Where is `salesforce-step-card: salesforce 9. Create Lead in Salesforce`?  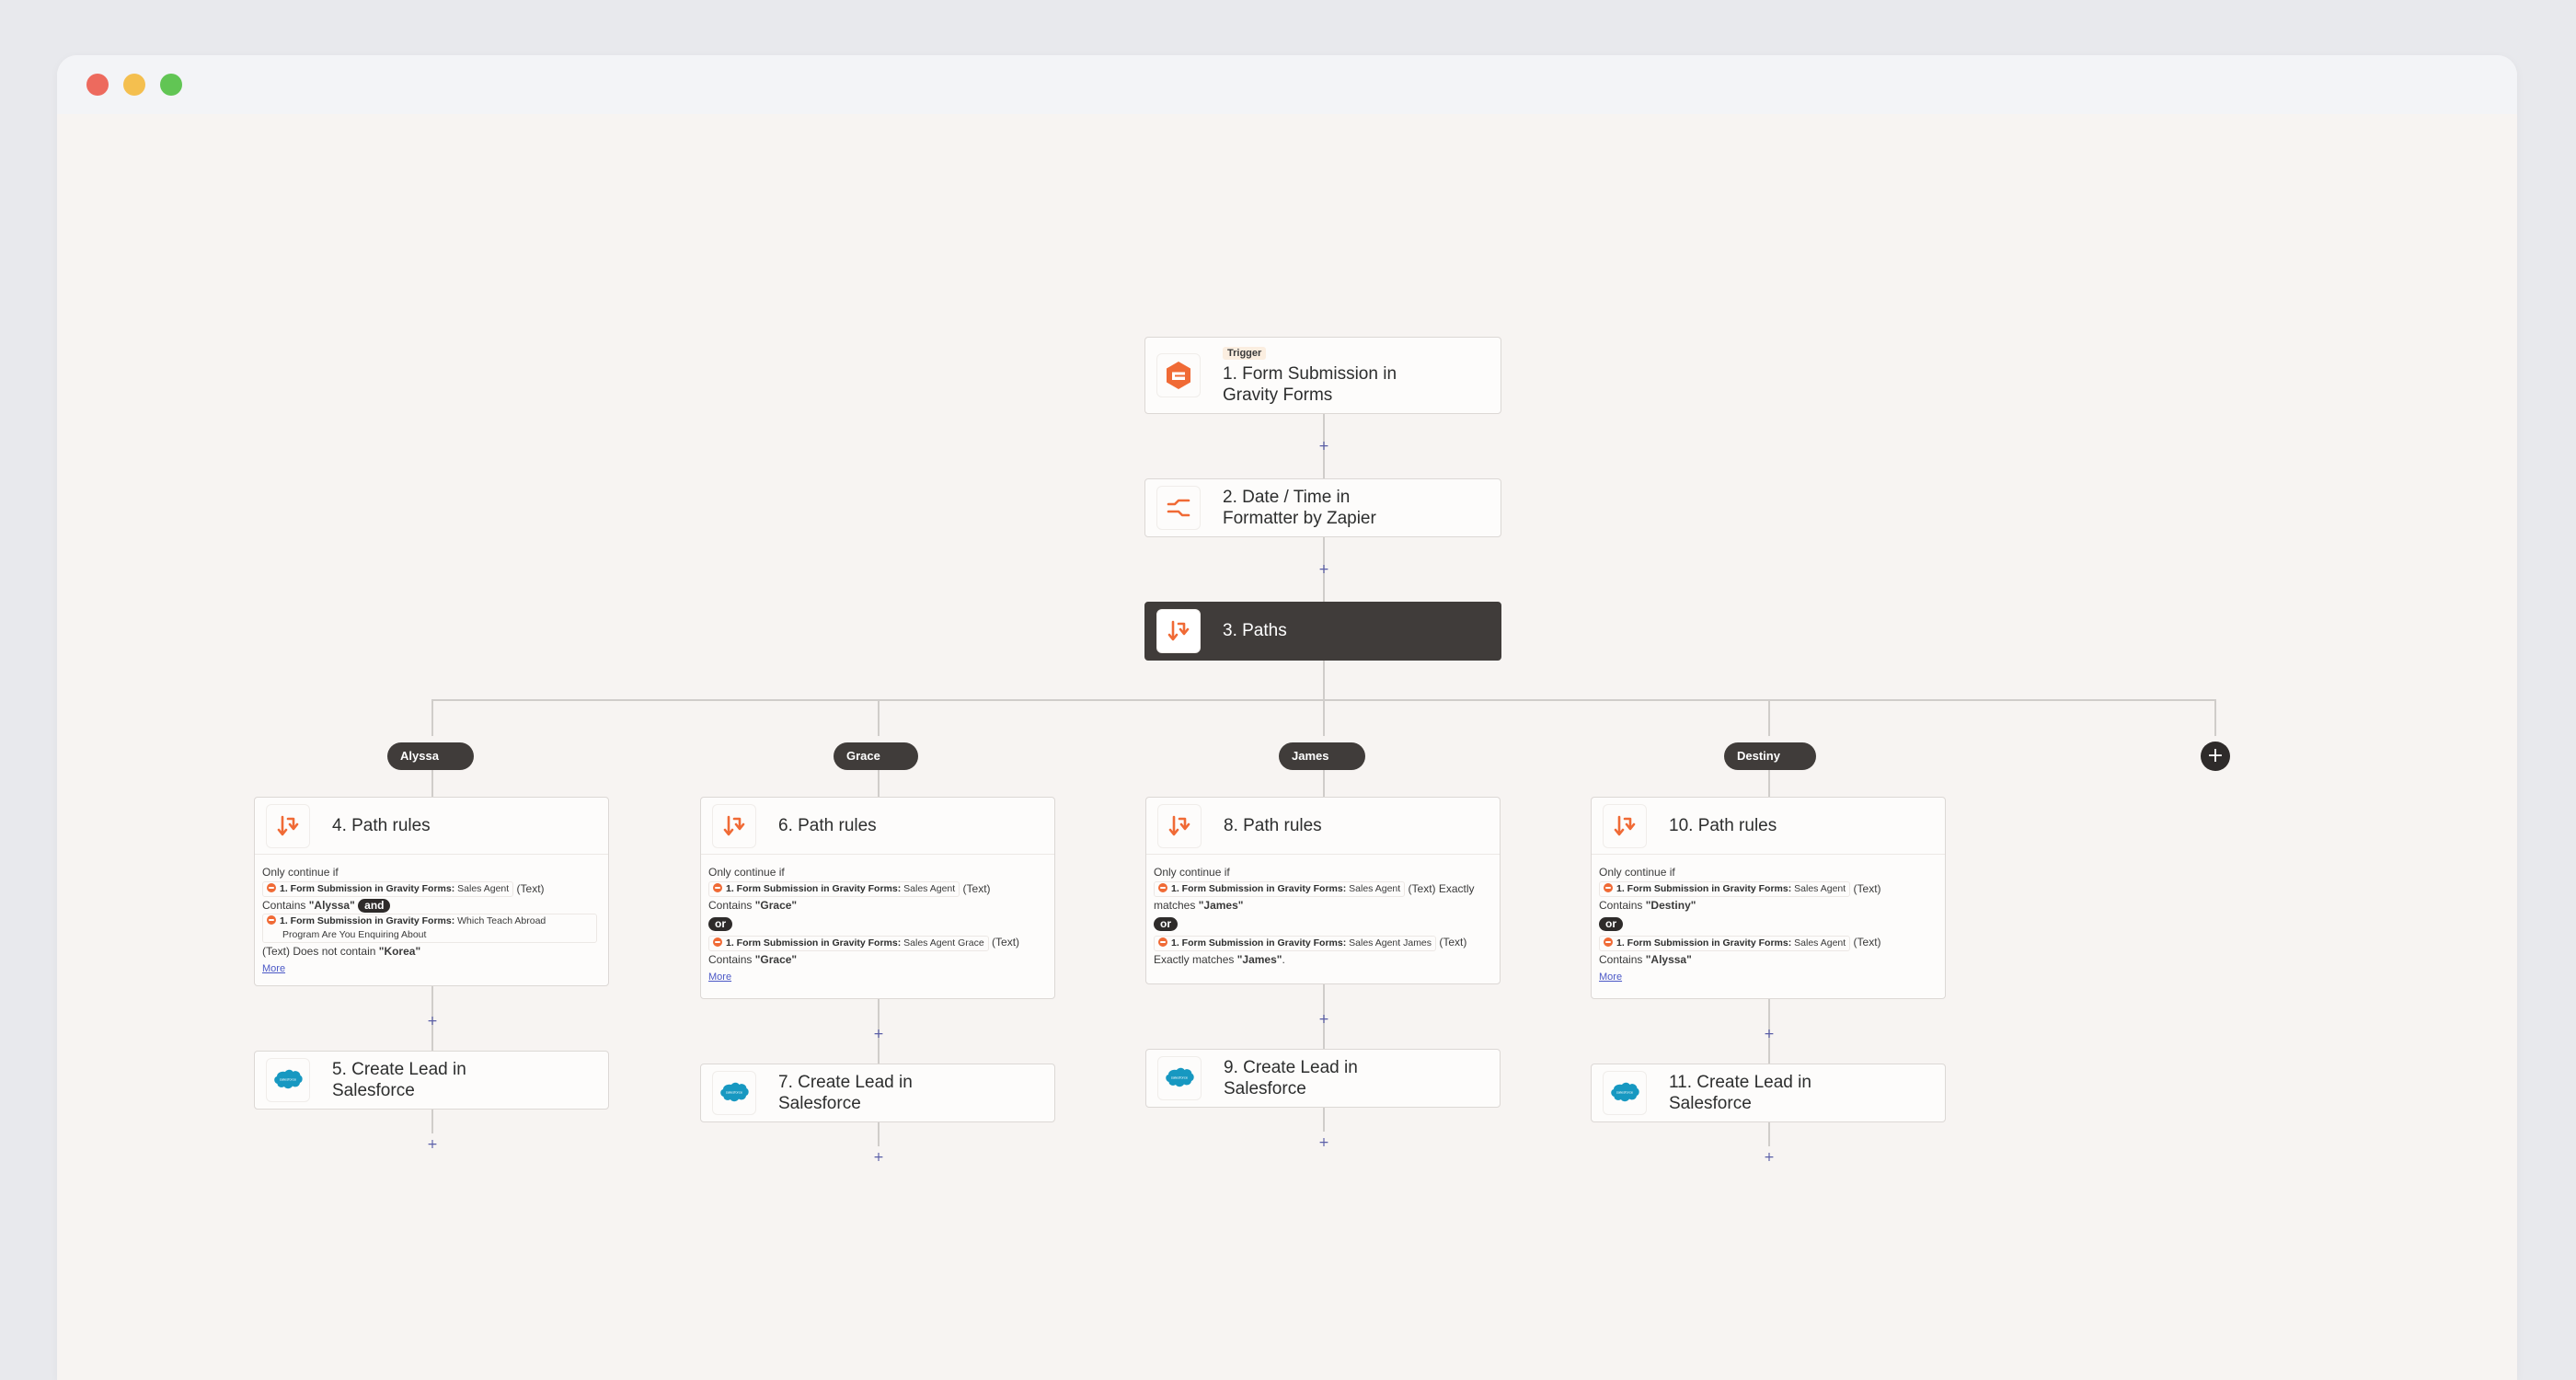 salesforce-step-card: salesforce 9. Create Lead in Salesforce is located at coordinates (1323, 1078).